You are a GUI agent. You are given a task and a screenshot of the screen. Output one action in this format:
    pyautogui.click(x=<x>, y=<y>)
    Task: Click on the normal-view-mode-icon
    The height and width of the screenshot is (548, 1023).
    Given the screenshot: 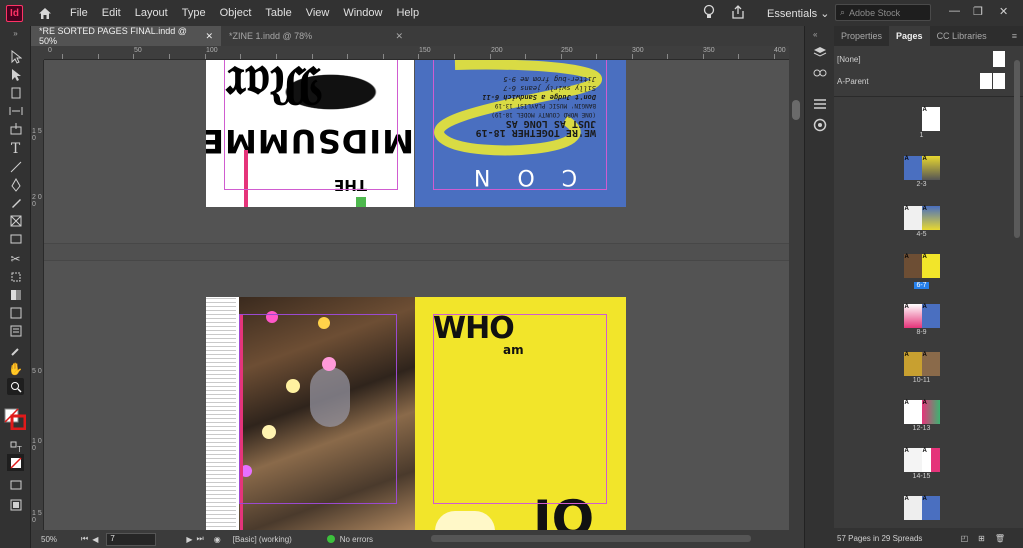 What is the action you would take?
    pyautogui.click(x=15, y=484)
    